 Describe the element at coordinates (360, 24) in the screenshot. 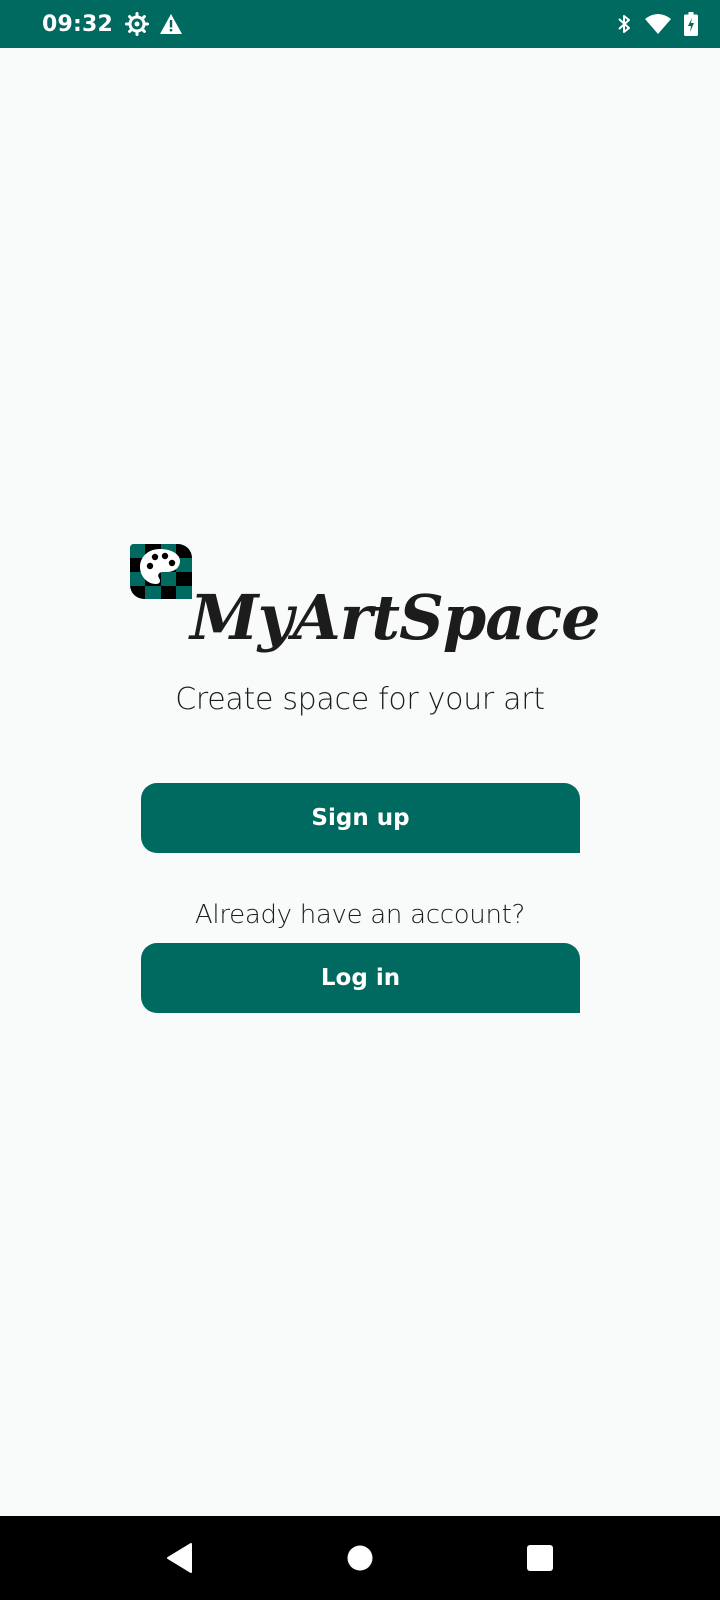

I see `status-bar: 09:32` at that location.